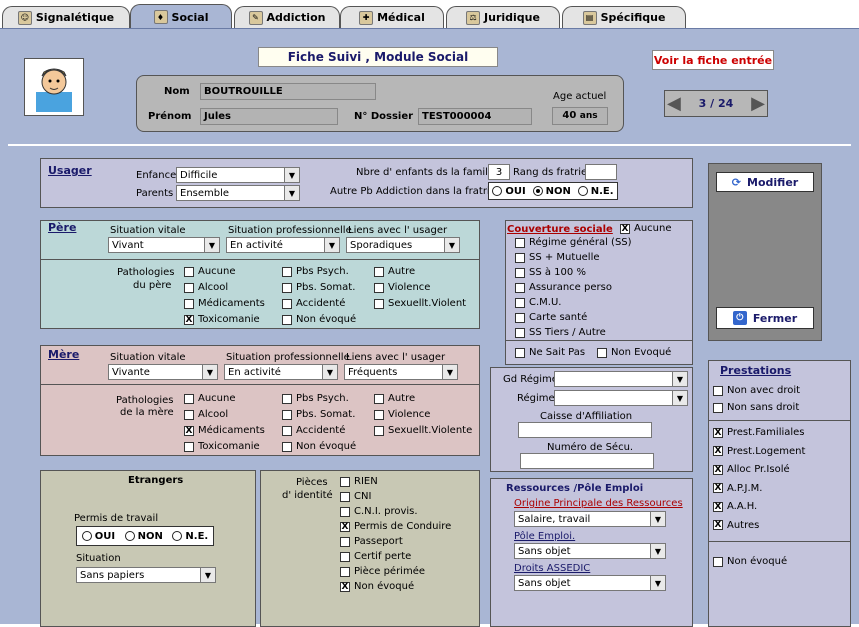 Image resolution: width=859 pixels, height=627 pixels. I want to click on prestations-non-evoque-checkbox: Non évoqué, so click(750, 561).